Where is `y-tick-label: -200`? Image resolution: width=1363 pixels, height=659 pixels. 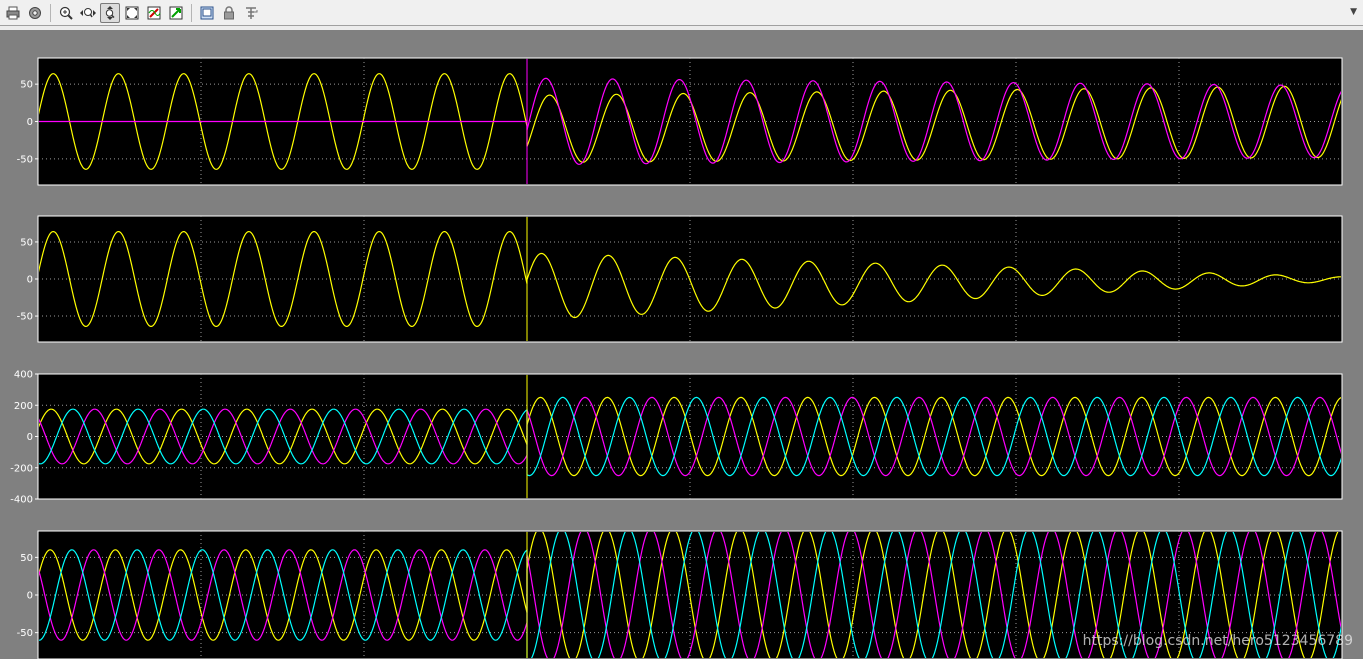
y-tick-label: -200 is located at coordinates (21, 468).